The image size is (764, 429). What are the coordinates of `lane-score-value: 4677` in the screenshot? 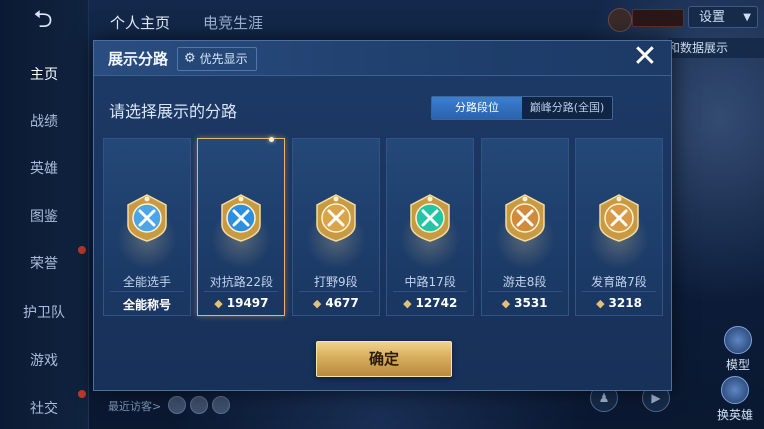 It's located at (342, 303).